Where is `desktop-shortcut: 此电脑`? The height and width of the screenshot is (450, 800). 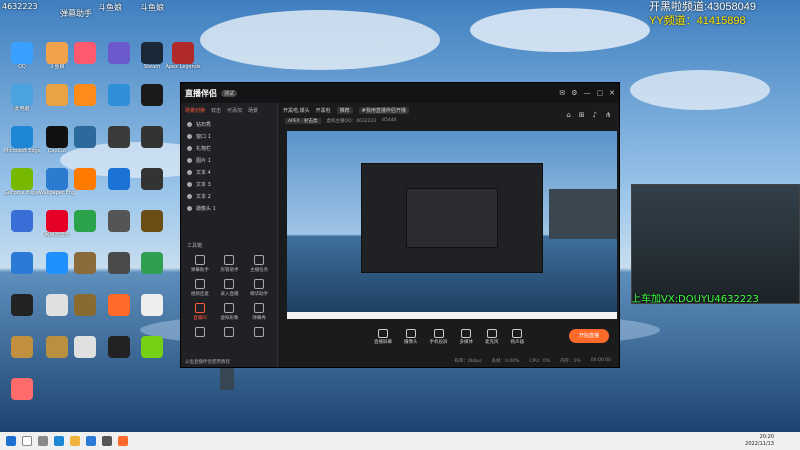
desktop-shortcut: 此电脑 is located at coordinates (22, 104).